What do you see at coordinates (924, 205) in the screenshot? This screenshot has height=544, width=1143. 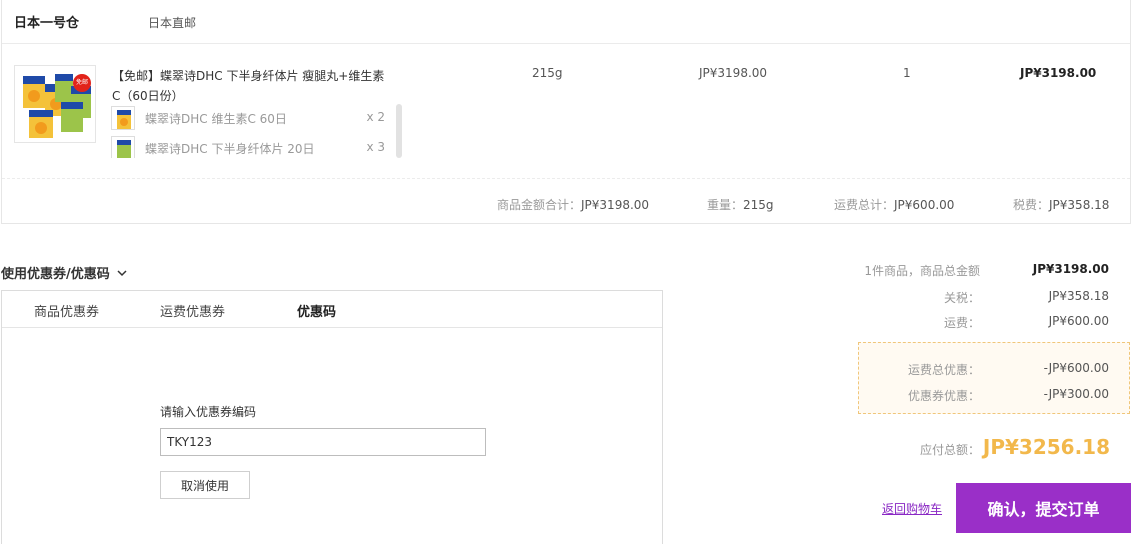 I see `shipping-total-value: JP¥600.00` at bounding box center [924, 205].